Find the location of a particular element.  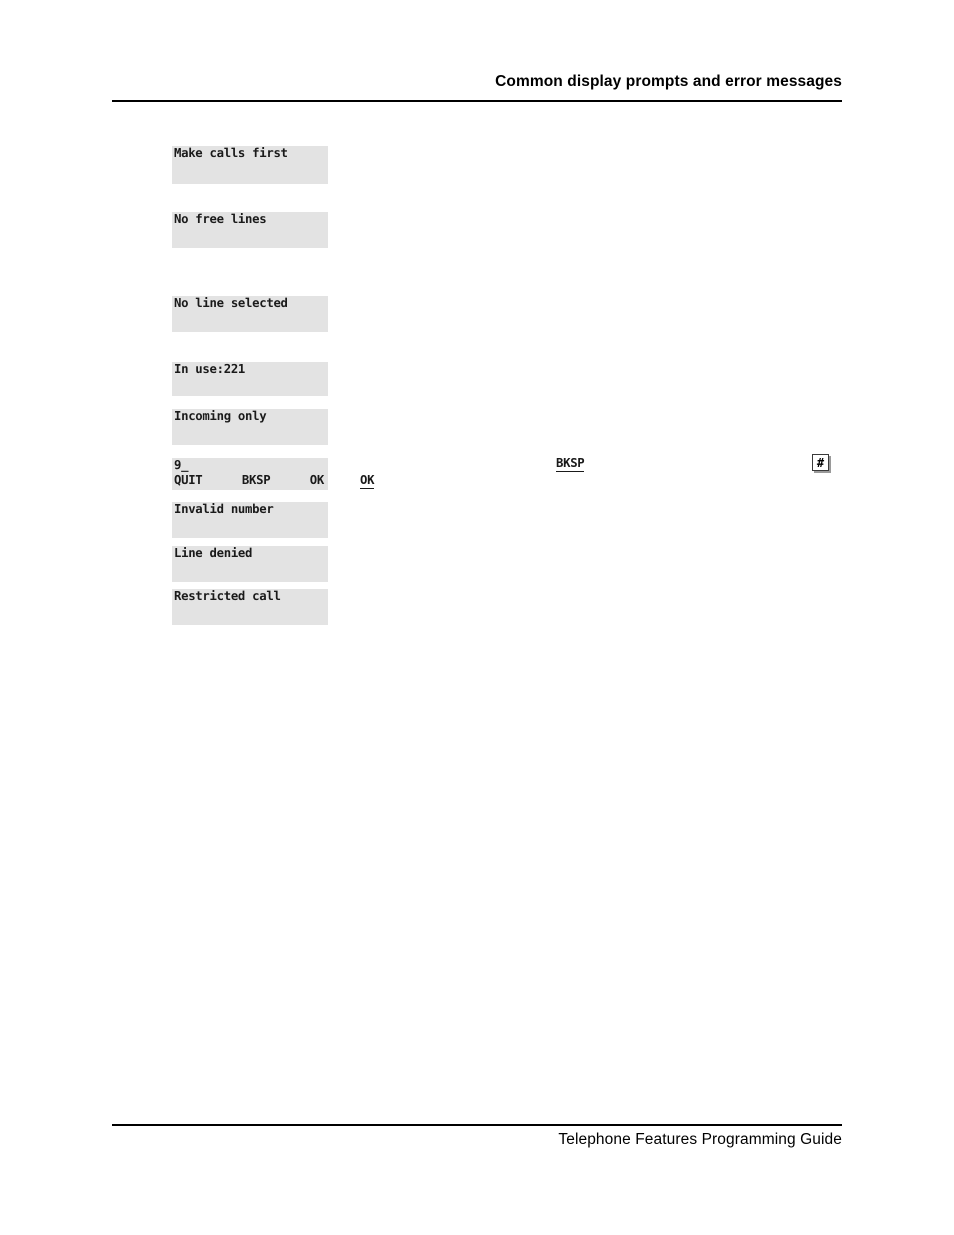

lcd-text-line: 9_ is located at coordinates (181, 465).